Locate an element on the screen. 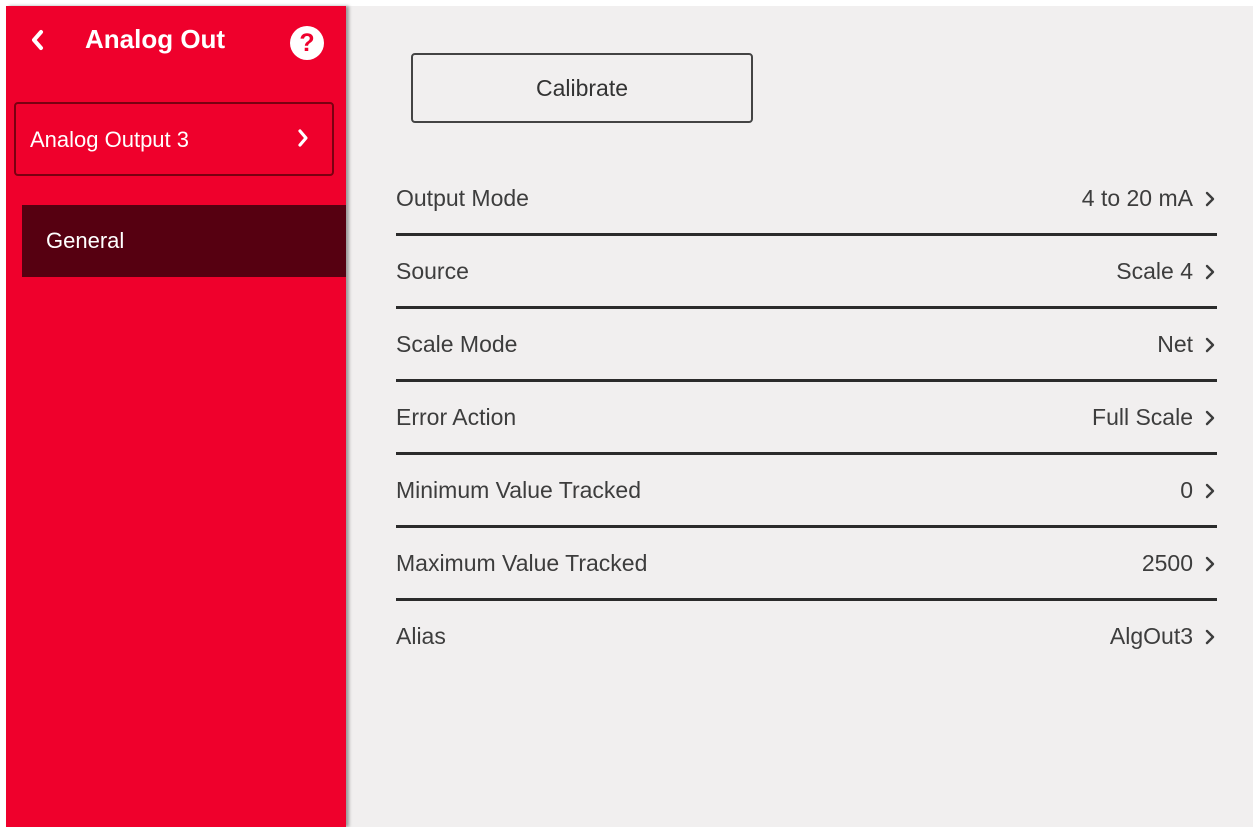  sidebar-item-general: General is located at coordinates (184, 241).